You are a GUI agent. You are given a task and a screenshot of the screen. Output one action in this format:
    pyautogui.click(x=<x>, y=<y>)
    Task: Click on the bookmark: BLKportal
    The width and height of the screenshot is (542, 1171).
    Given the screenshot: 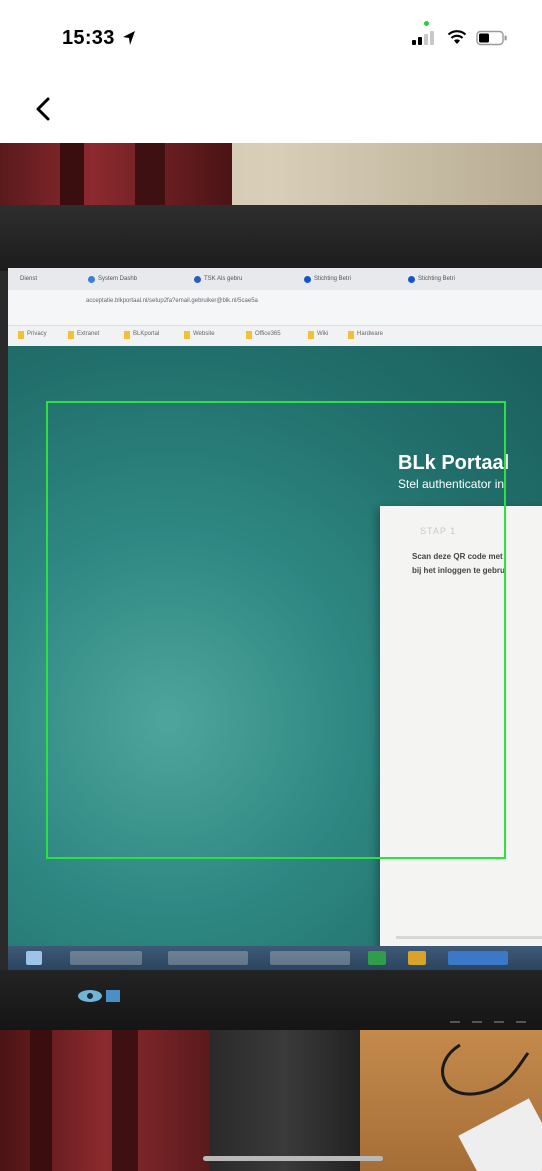 What is the action you would take?
    pyautogui.click(x=141, y=335)
    